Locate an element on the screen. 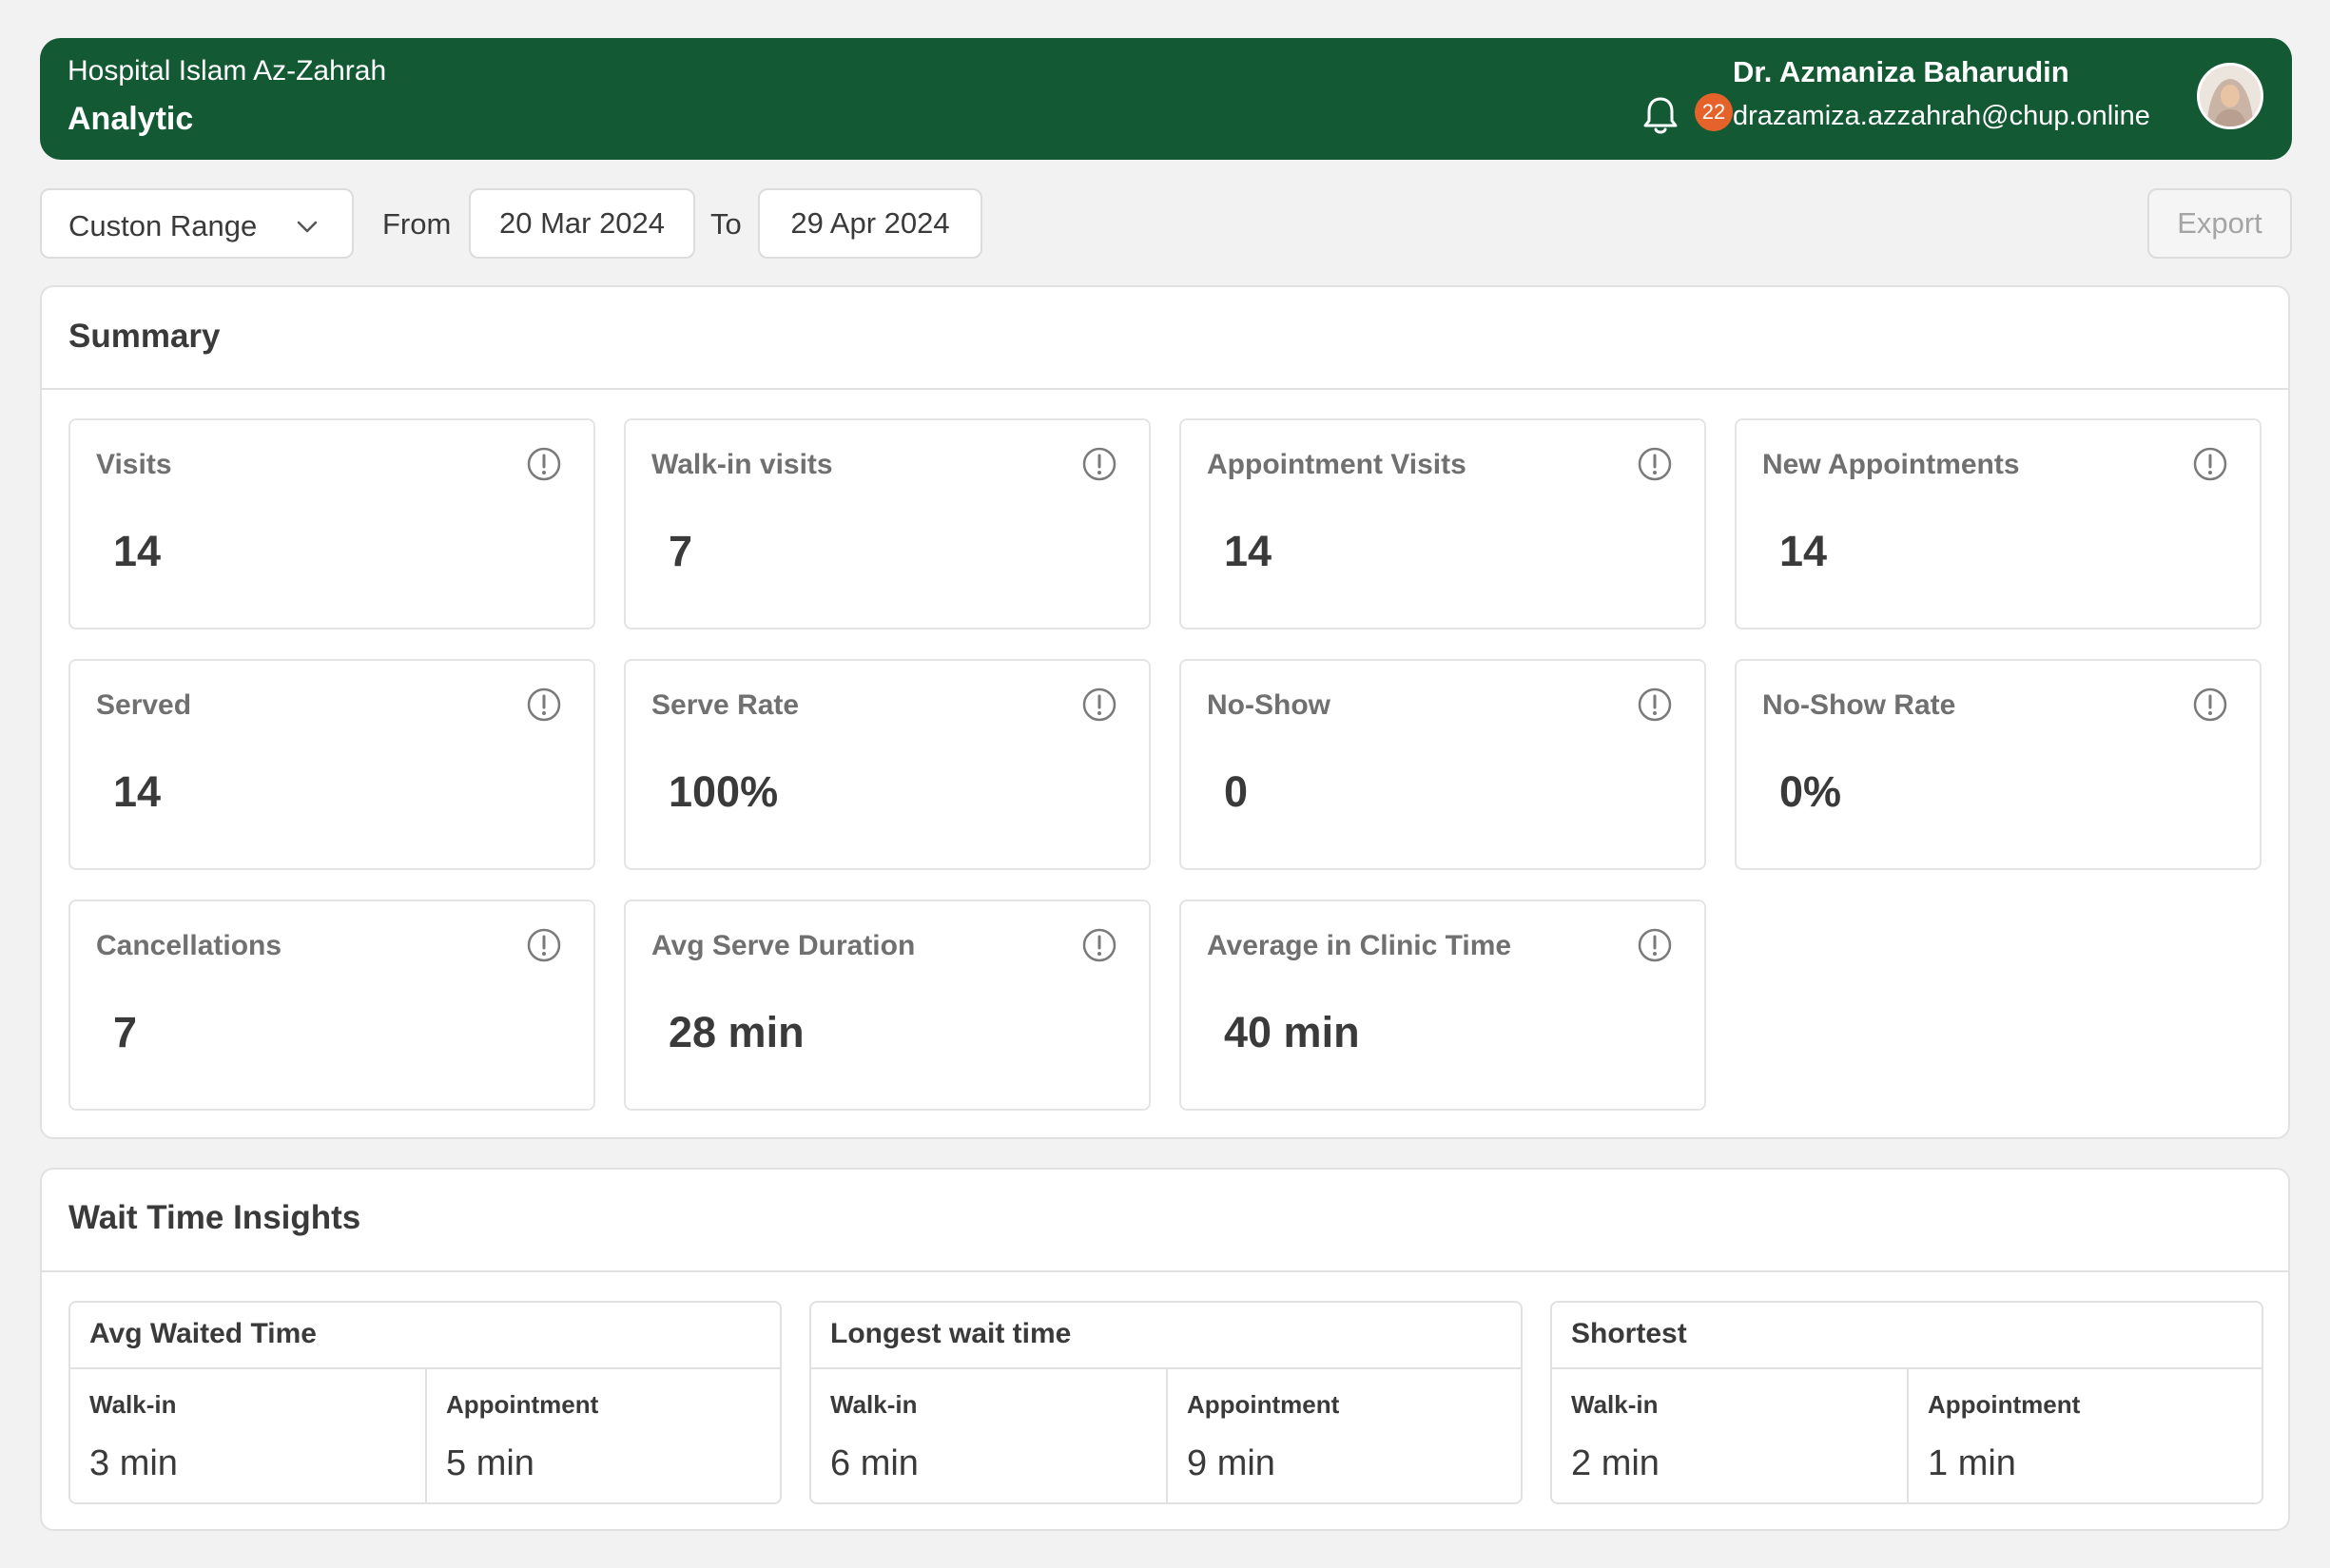 The height and width of the screenshot is (1568, 2330). metric-card-walk-in-visits: Walk-in visits 7 is located at coordinates (887, 523).